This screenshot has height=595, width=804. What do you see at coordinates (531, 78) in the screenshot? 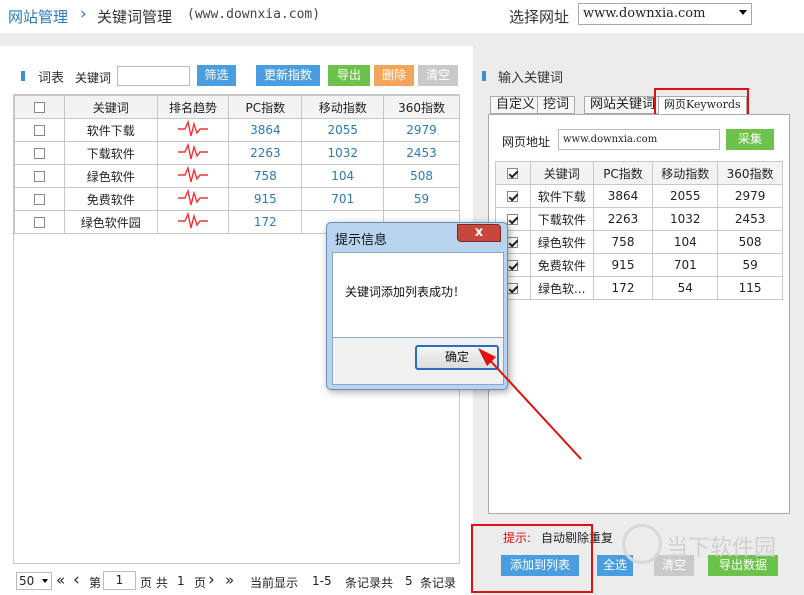
I see `input-keywords-title: 输入关键词` at bounding box center [531, 78].